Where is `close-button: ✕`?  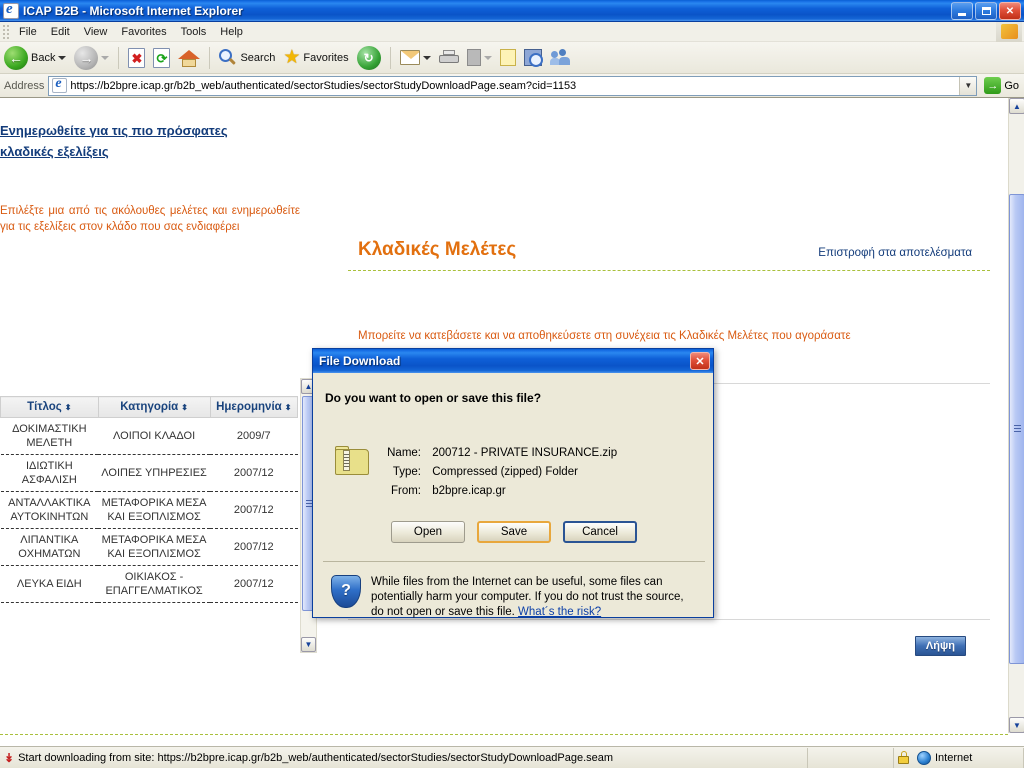
close-button: ✕ is located at coordinates (1010, 11).